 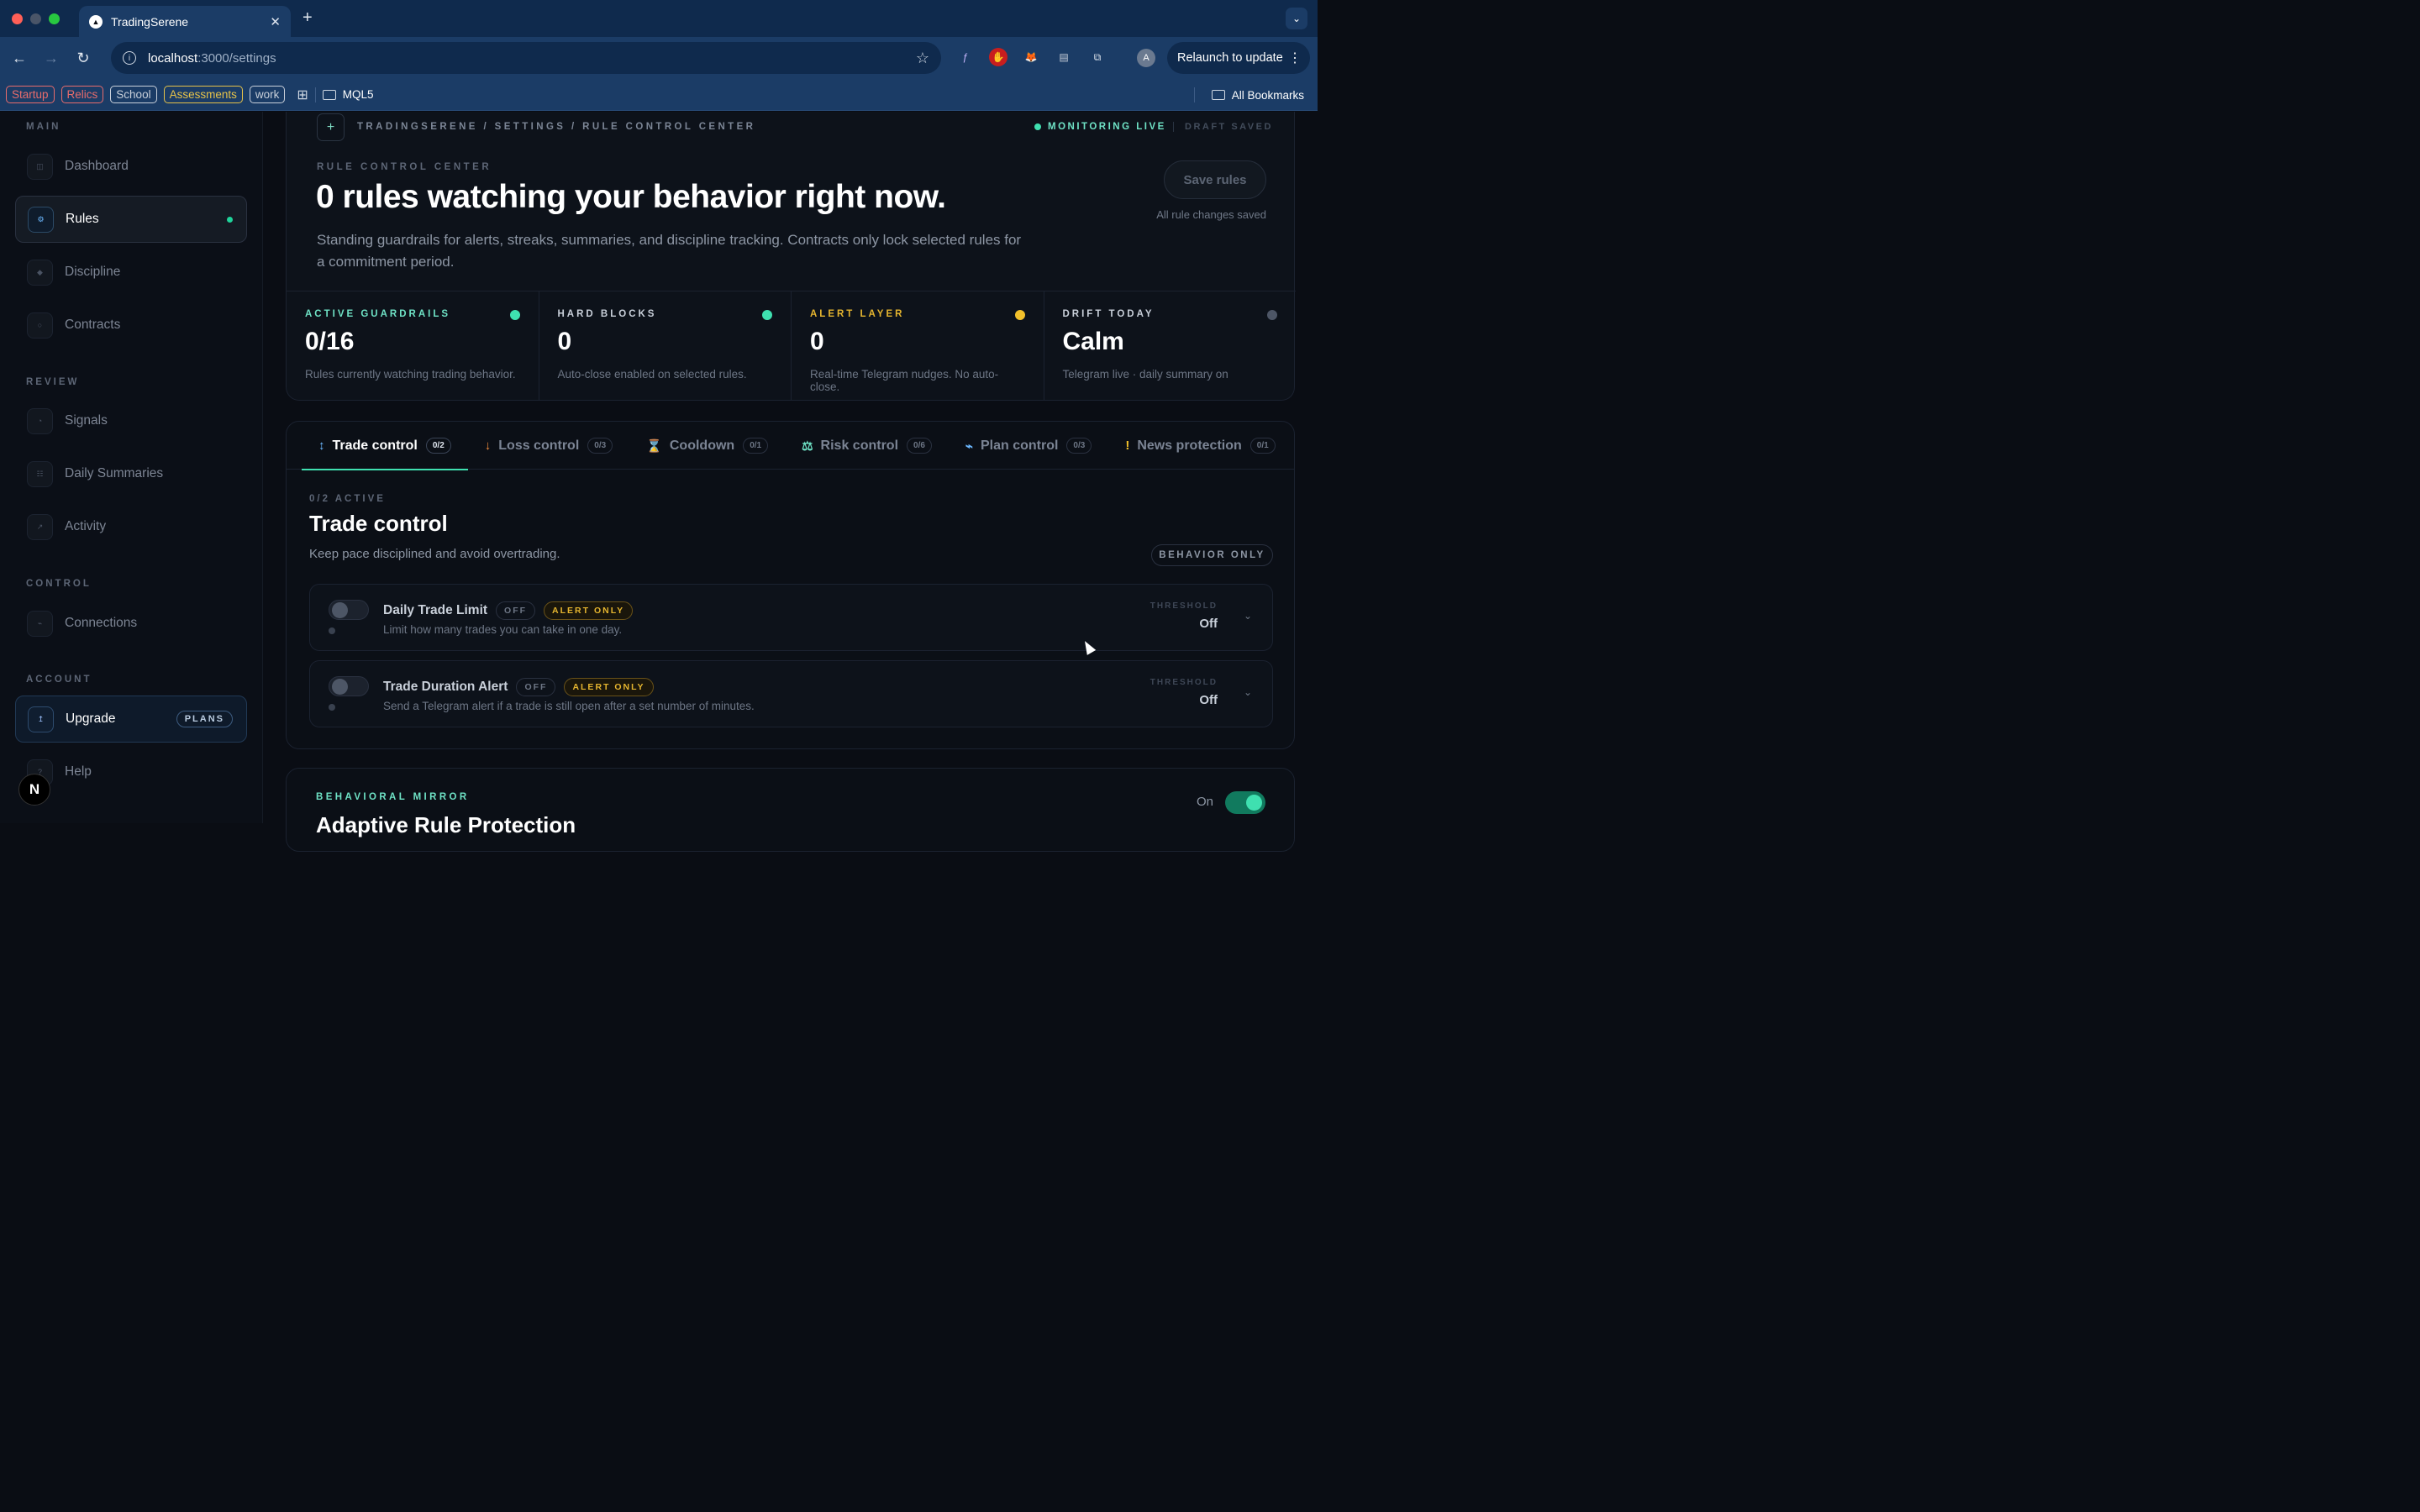 I want to click on add-rule-icon: +, so click(x=331, y=127).